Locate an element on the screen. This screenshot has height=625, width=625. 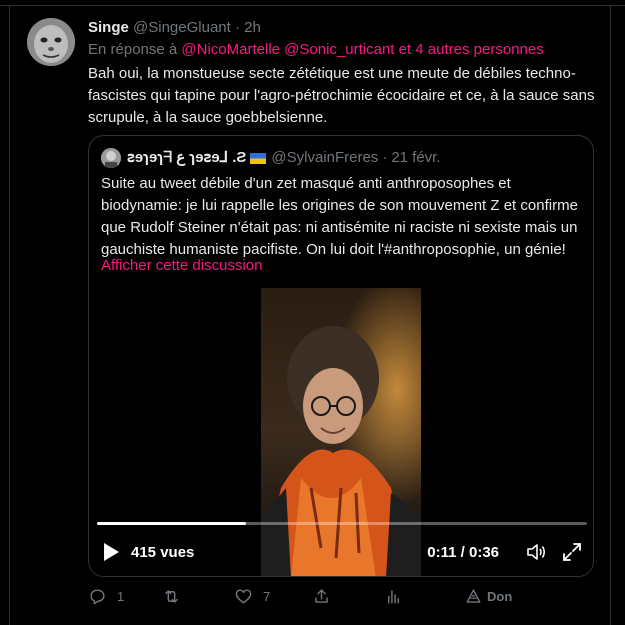
quote-author-handle: @SylvainFreres is located at coordinates (325, 157).